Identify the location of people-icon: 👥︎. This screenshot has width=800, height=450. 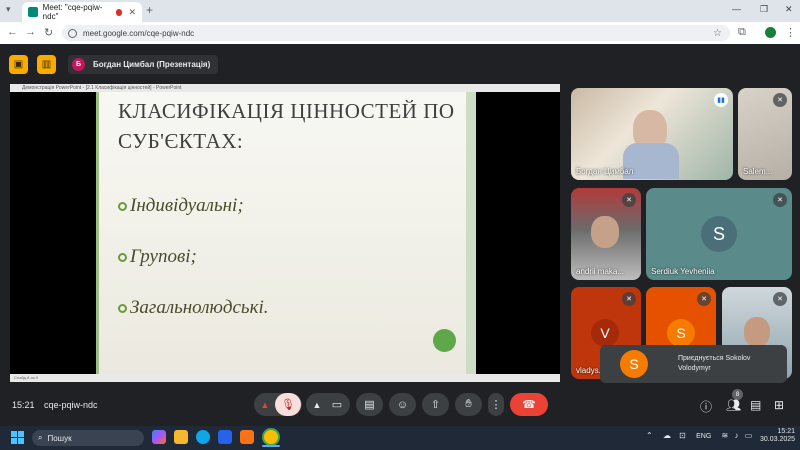
(733, 405).